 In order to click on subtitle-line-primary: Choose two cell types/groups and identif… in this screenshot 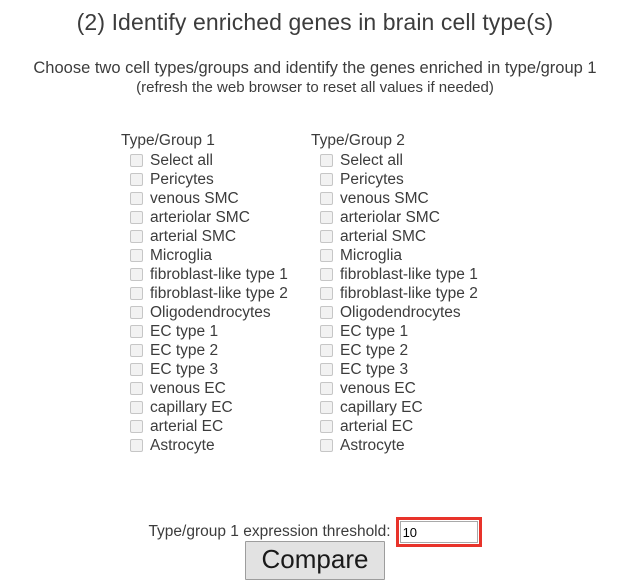, I will do `click(315, 68)`.